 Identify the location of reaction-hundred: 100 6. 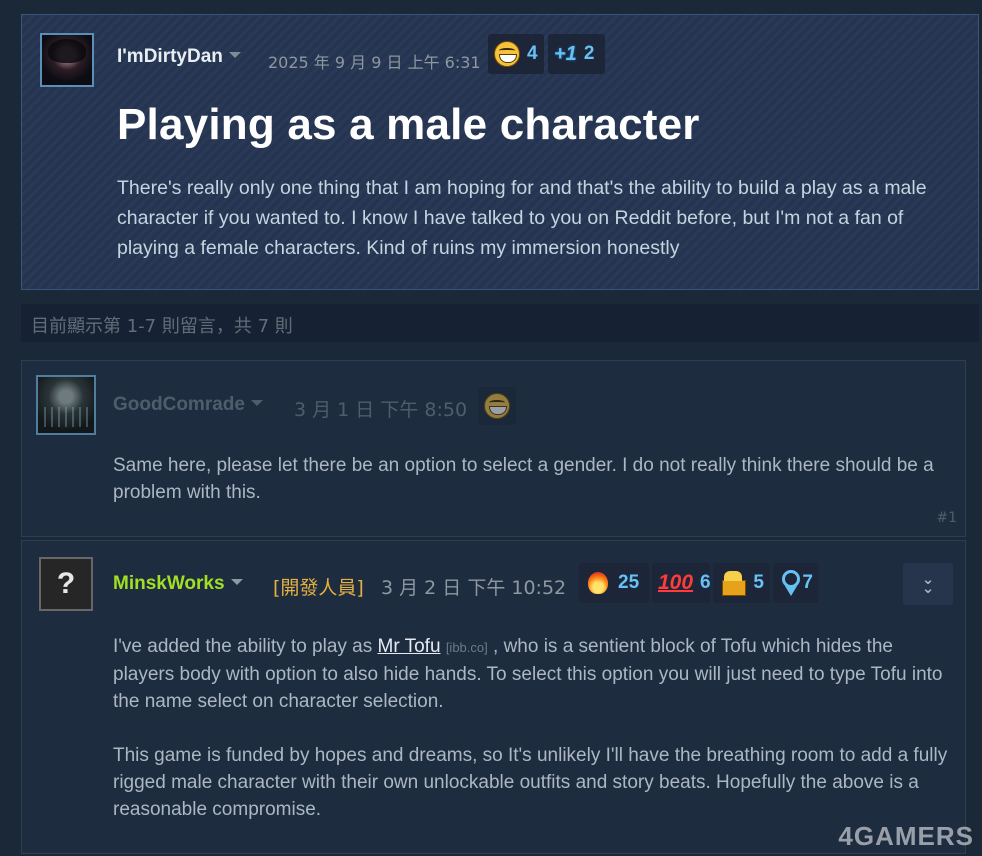
(681, 583).